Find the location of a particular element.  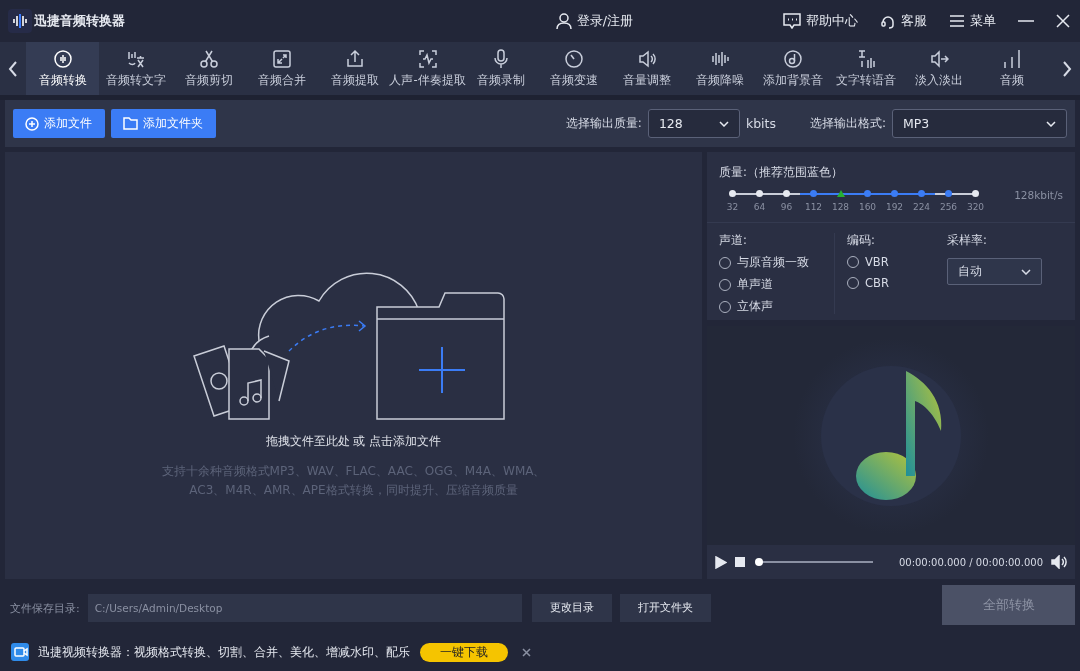

quality-unit: kbits is located at coordinates (760, 123).